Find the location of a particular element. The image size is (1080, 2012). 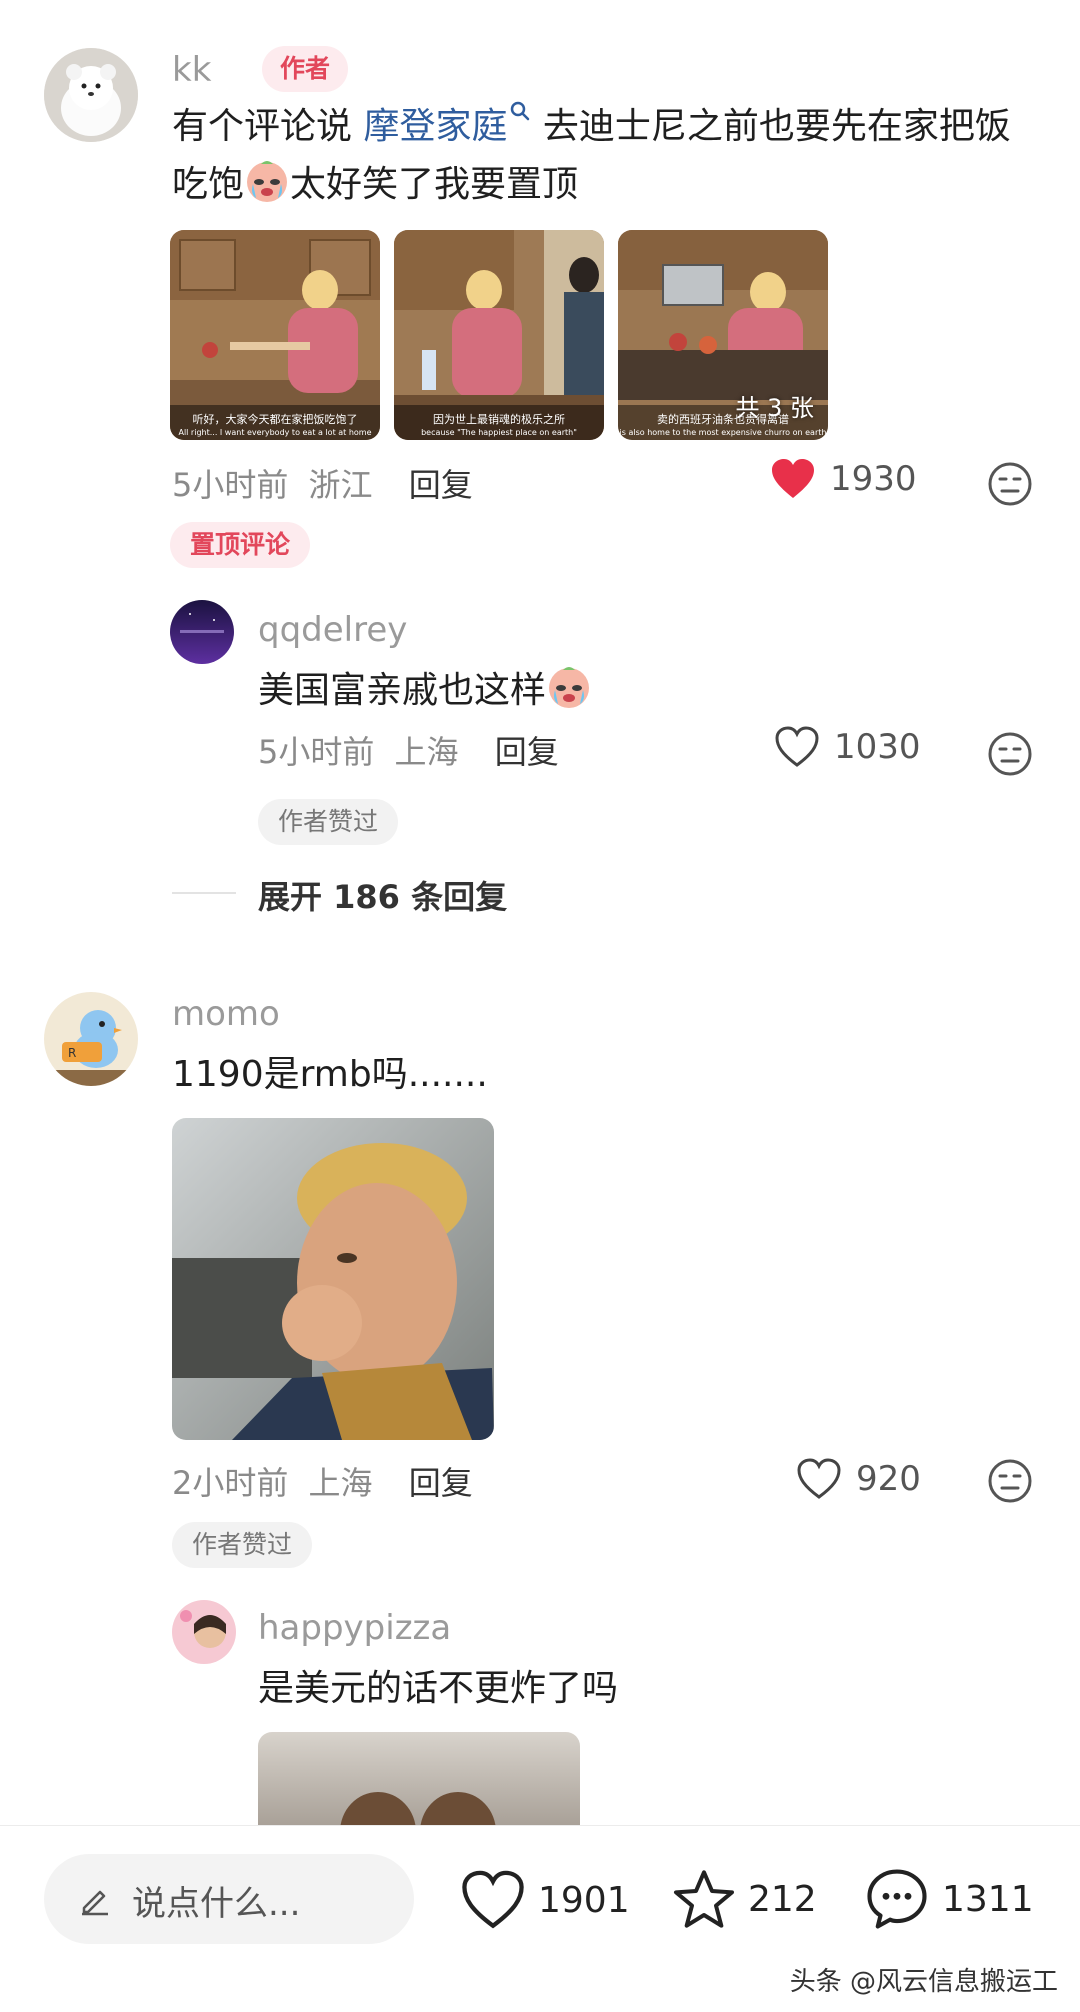

like-button: 920 is located at coordinates (858, 1479).